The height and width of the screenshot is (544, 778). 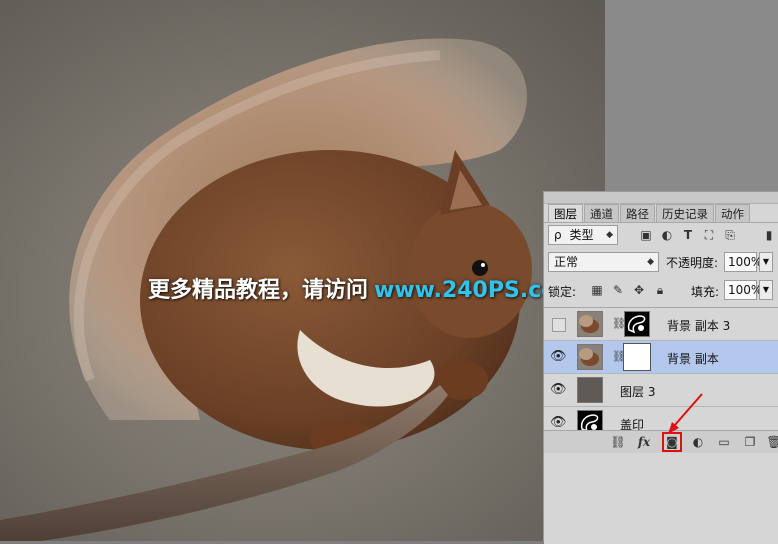 I want to click on mask-thumbnail-icon, so click(x=637, y=324).